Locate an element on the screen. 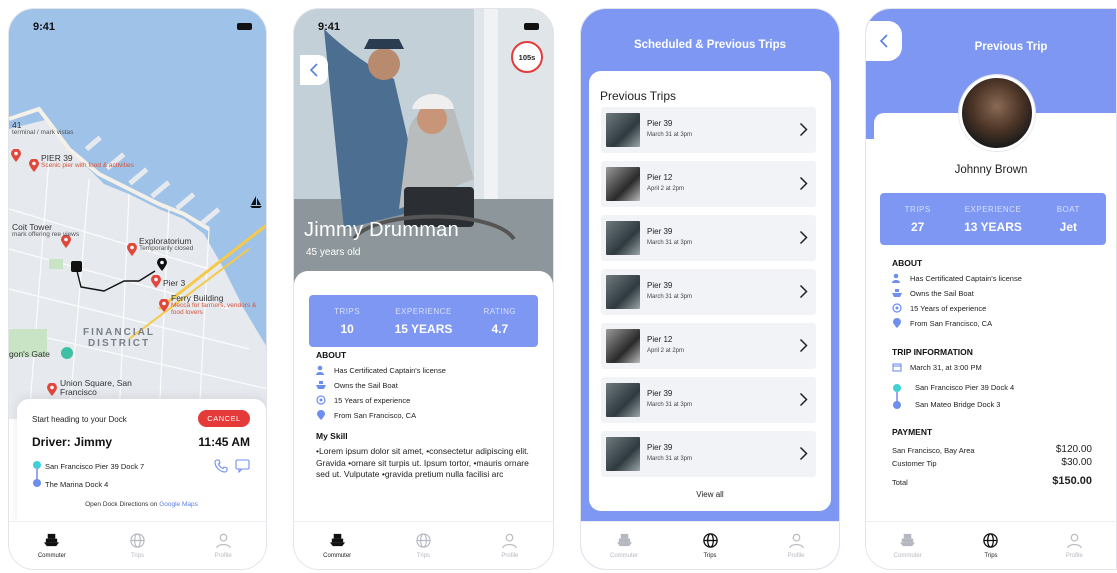 The height and width of the screenshot is (573, 1117). captain-age: 45 years old is located at coordinates (333, 252).